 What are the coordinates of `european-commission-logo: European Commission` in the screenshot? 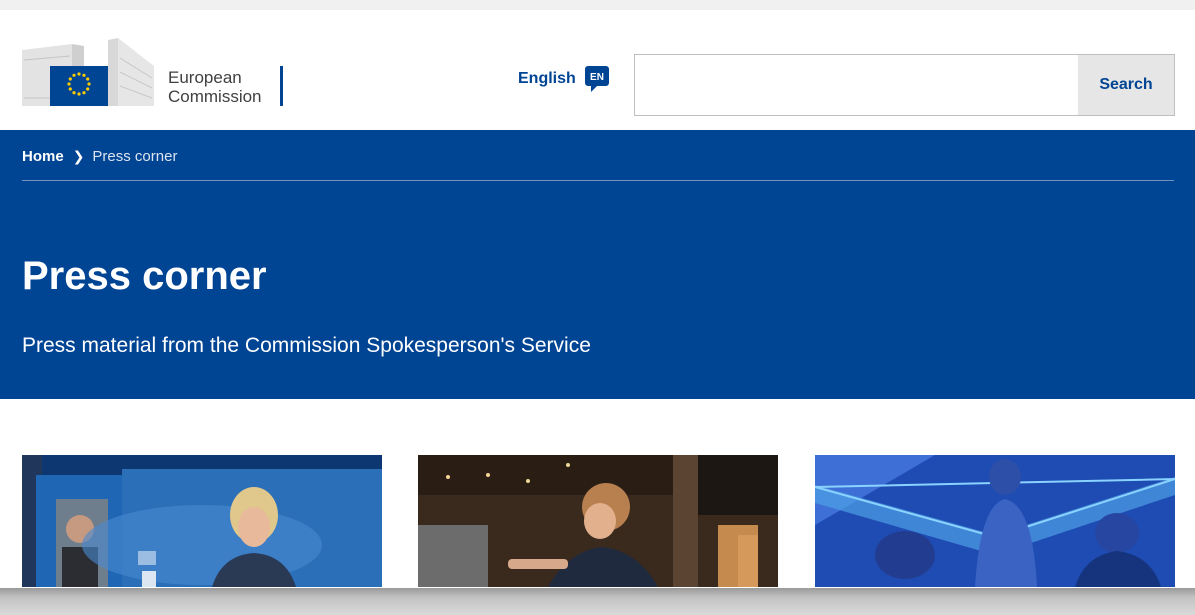 It's located at (157, 74).